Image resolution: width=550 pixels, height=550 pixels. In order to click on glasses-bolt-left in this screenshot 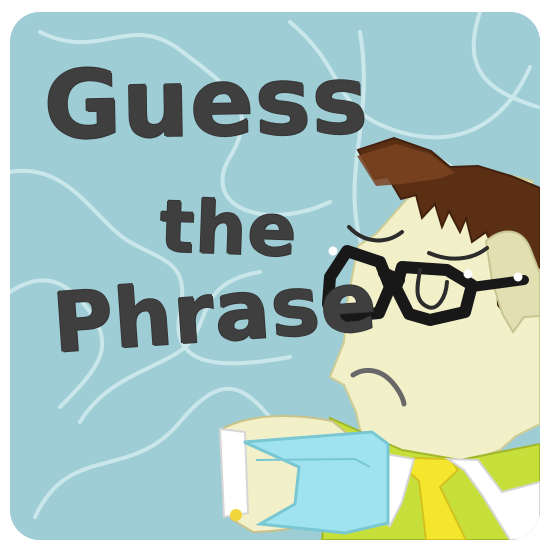, I will do `click(333, 251)`.